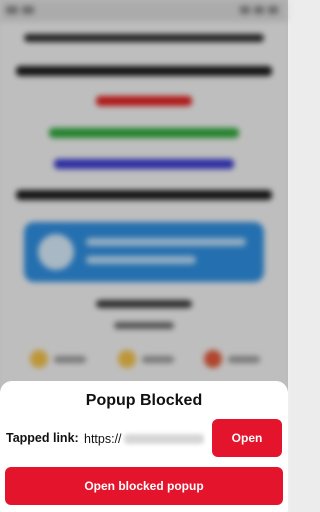 Image resolution: width=320 pixels, height=512 pixels. Describe the element at coordinates (103, 439) in the screenshot. I see `link-url-text: https://` at that location.